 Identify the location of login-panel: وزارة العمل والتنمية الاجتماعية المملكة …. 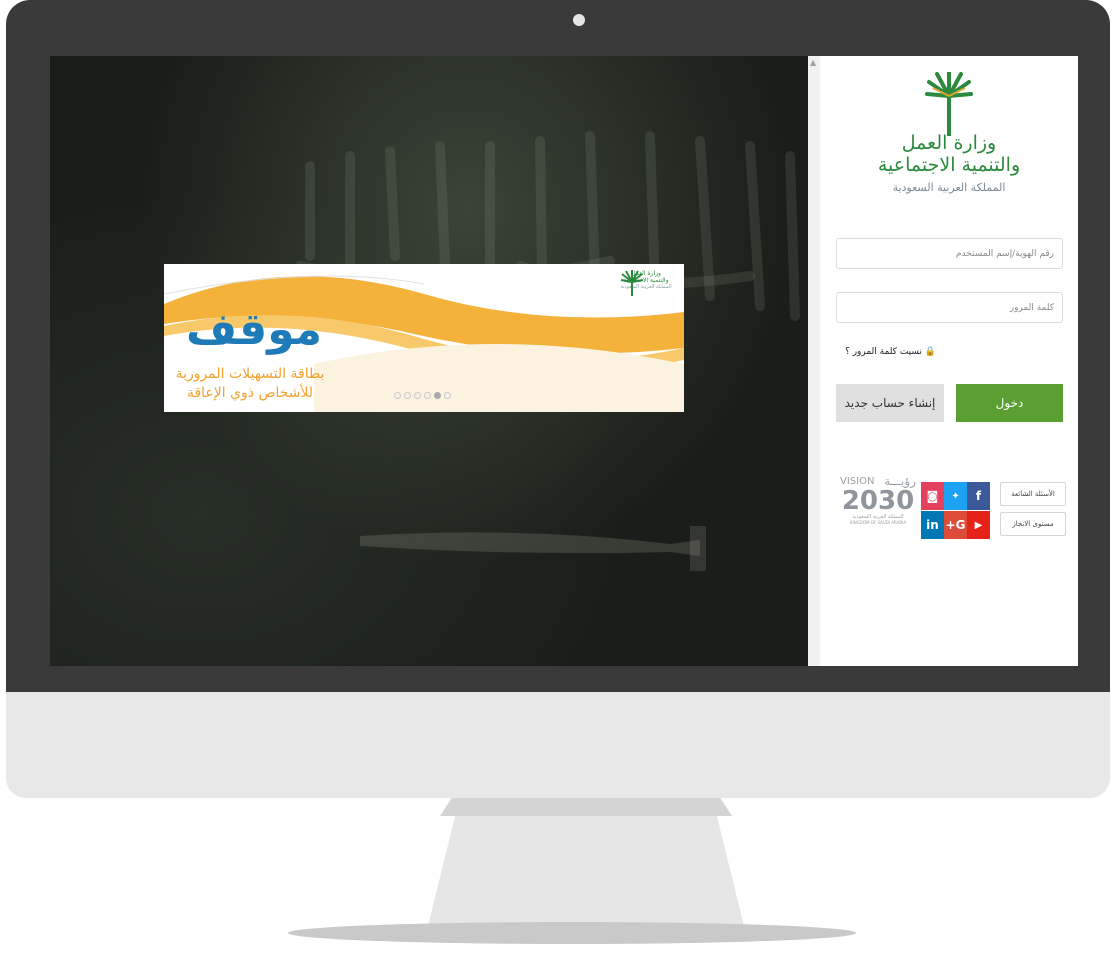
(949, 361).